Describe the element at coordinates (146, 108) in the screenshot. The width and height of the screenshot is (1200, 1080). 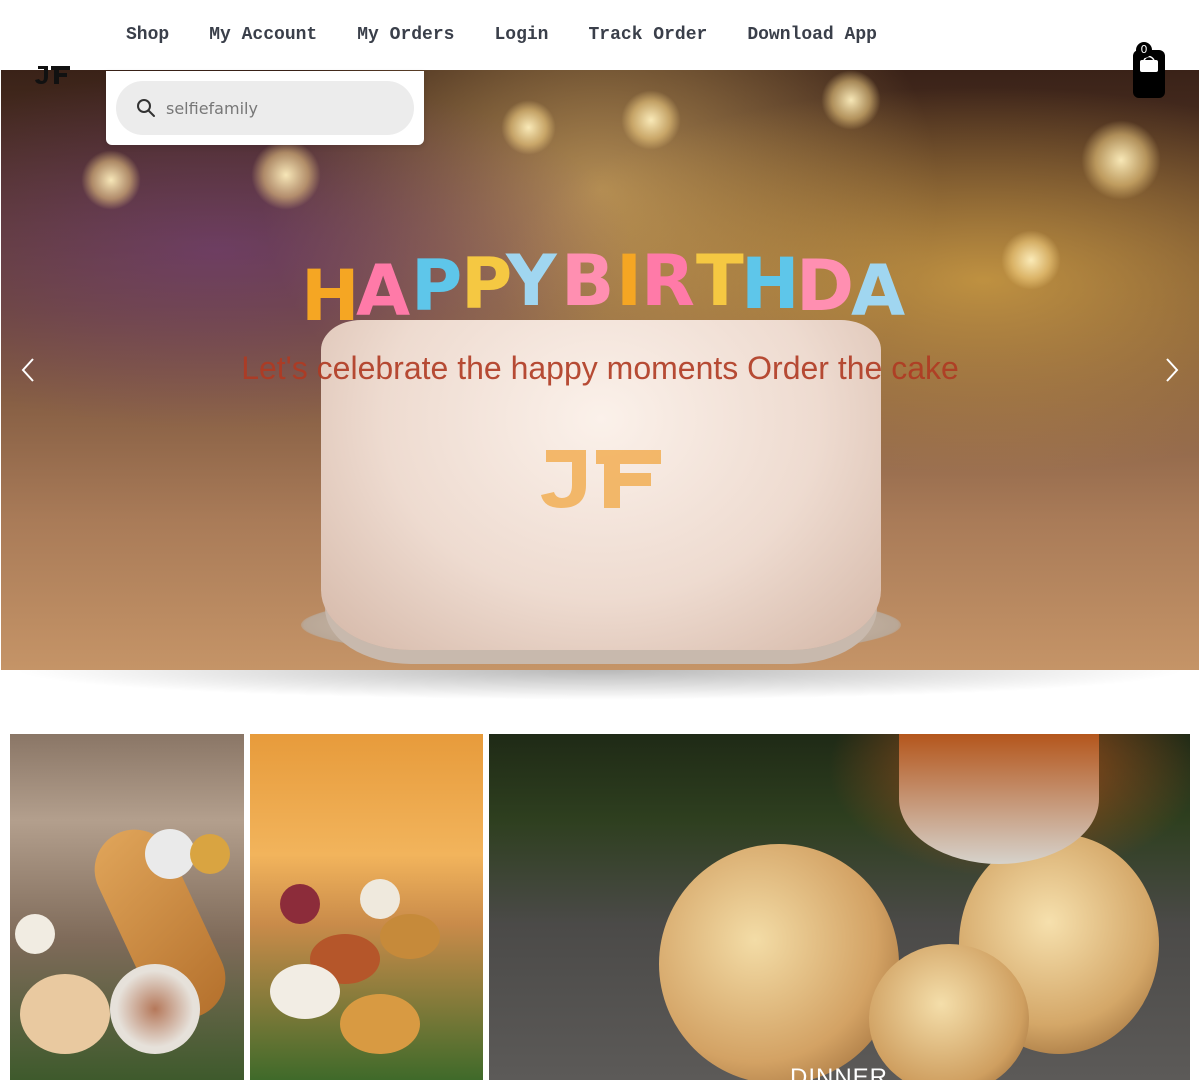
I see `search-icon` at that location.